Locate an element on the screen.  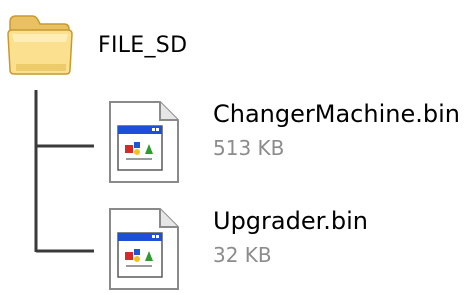
file-size: 513 KB is located at coordinates (249, 148).